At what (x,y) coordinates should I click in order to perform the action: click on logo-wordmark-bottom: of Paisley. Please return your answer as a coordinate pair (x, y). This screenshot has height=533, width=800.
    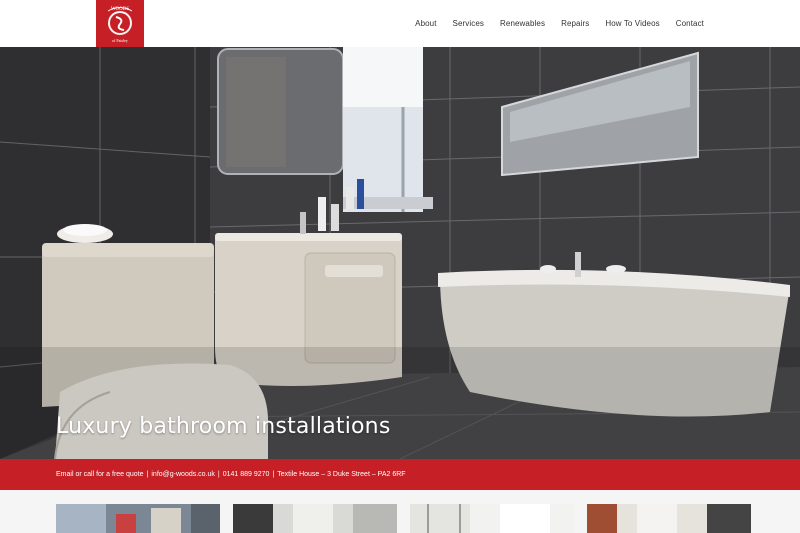
    Looking at the image, I should click on (120, 40).